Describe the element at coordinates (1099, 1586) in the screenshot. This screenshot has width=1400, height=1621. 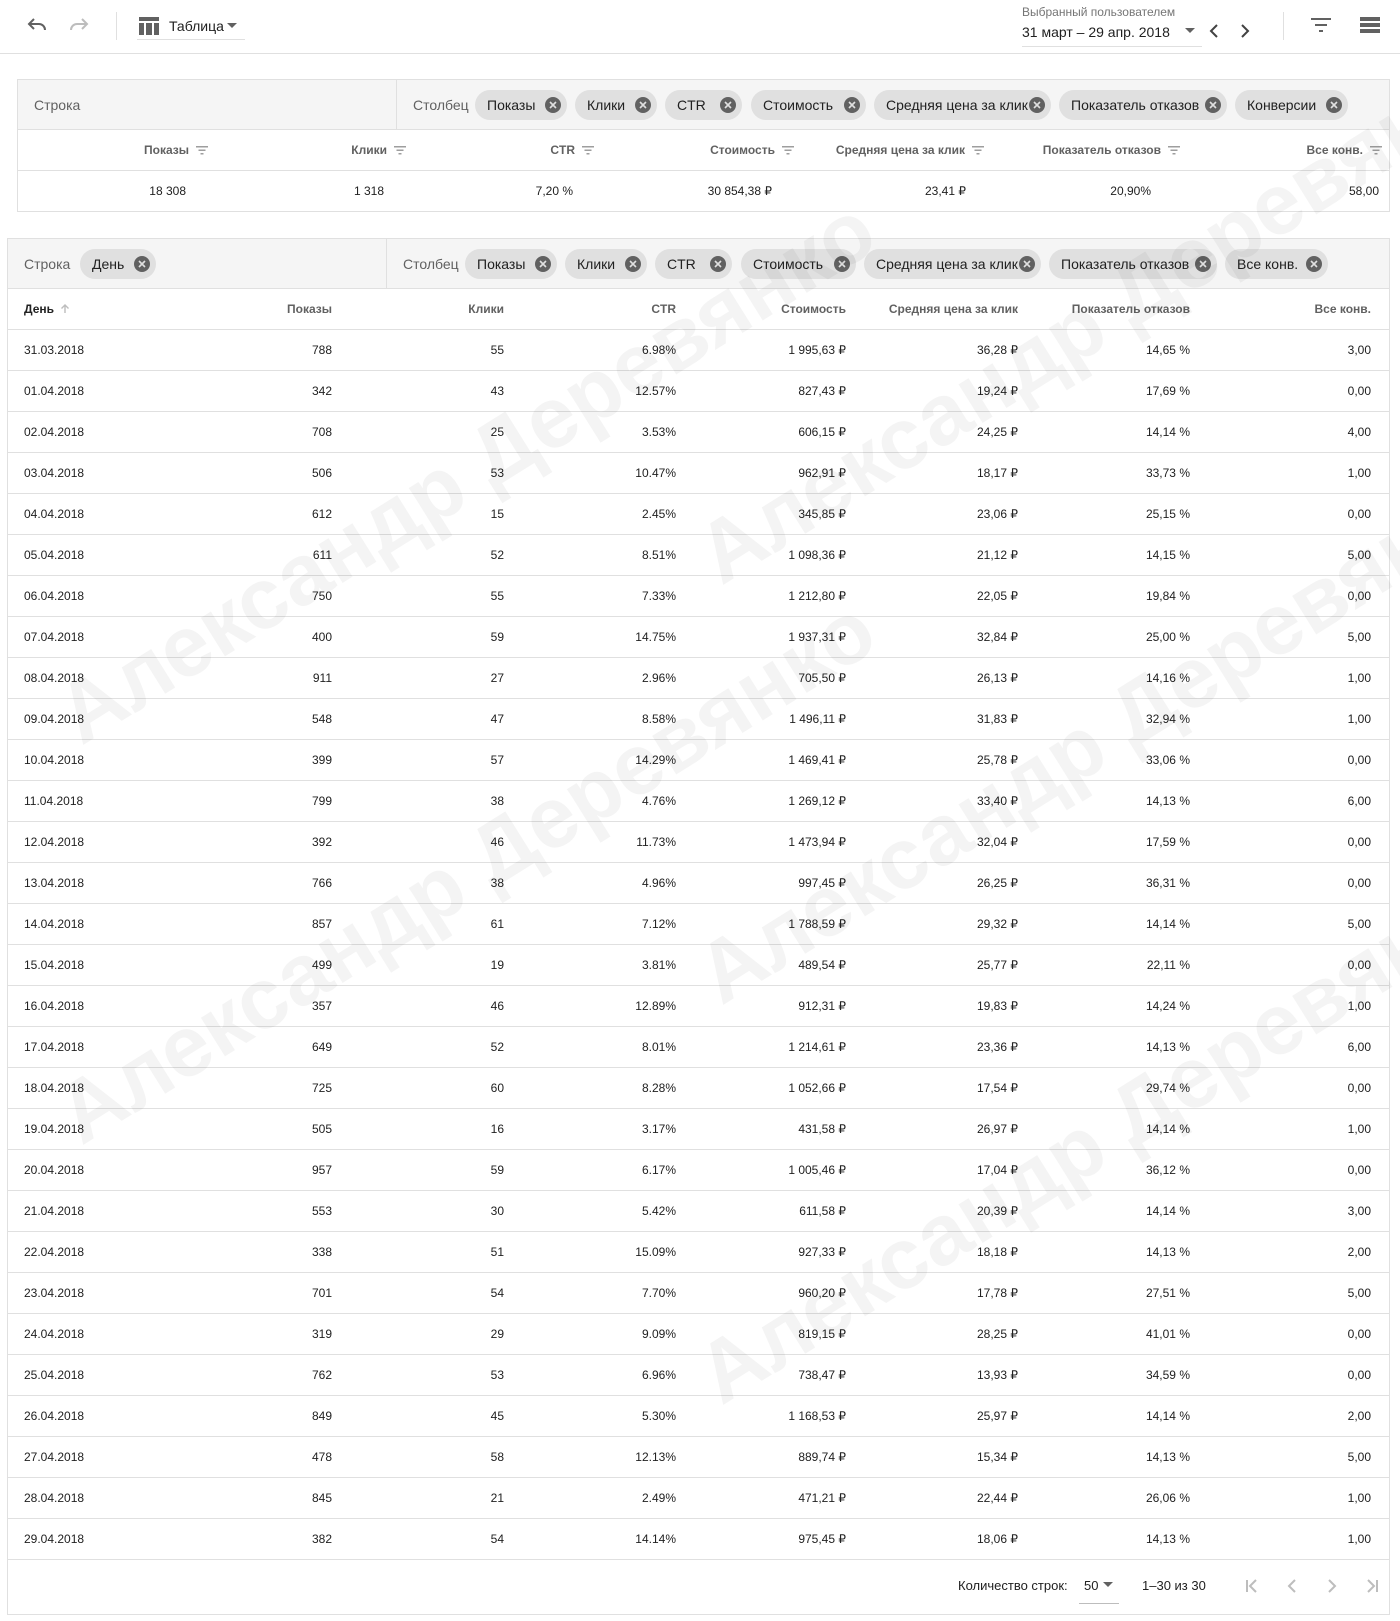
I see `rows-per-page-select: 50` at that location.